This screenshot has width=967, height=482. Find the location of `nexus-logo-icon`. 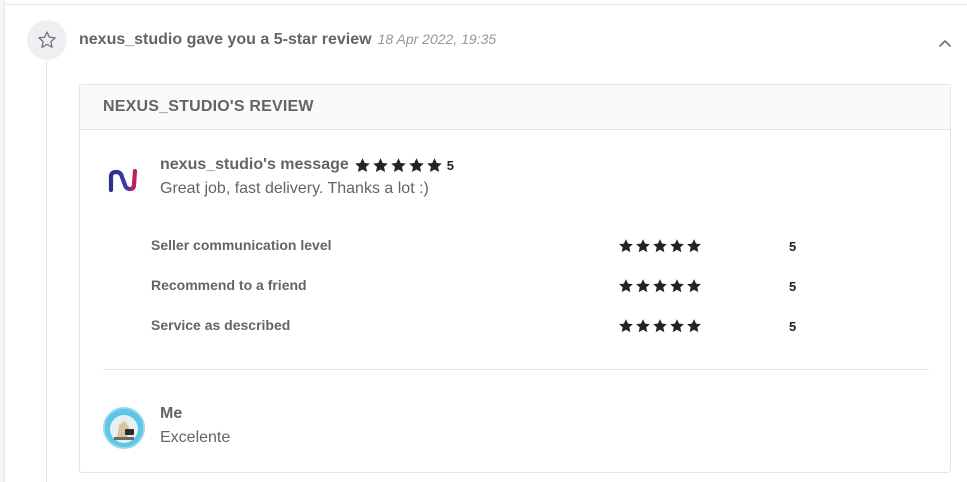

nexus-logo-icon is located at coordinates (123, 180).